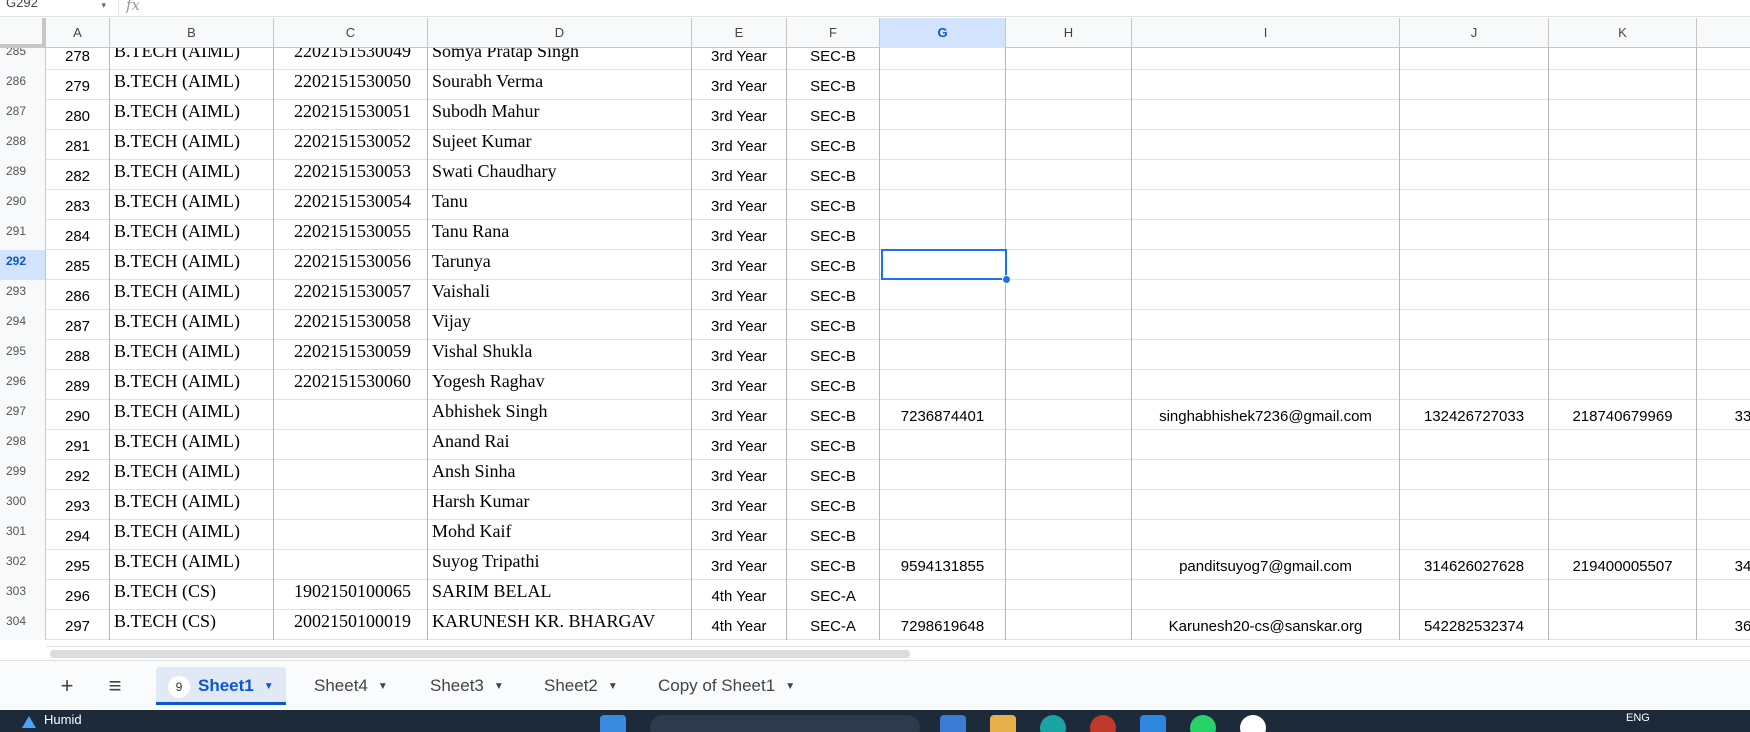 This screenshot has height=732, width=1750. I want to click on row-header: 289, so click(23, 175).